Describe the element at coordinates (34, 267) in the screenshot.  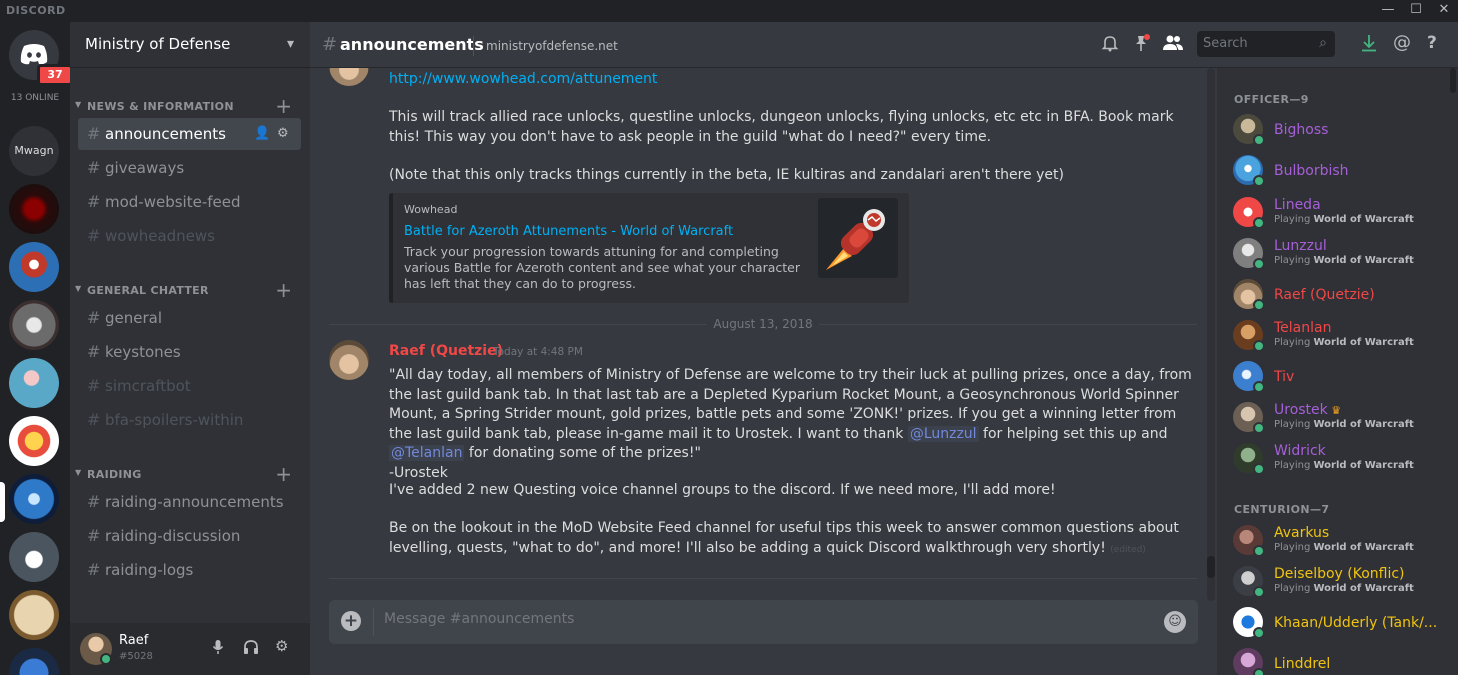
I see `guild-shark` at that location.